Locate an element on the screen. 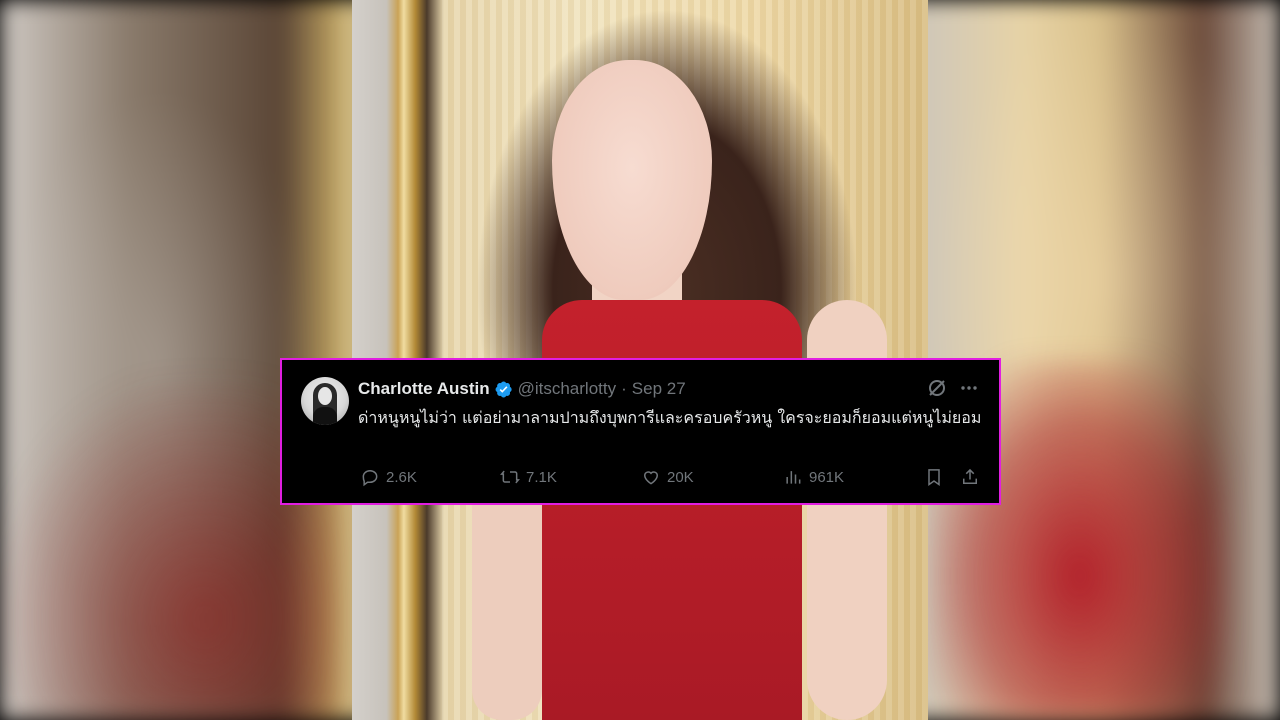 The image size is (1280, 720). like-button: 20K is located at coordinates (667, 477).